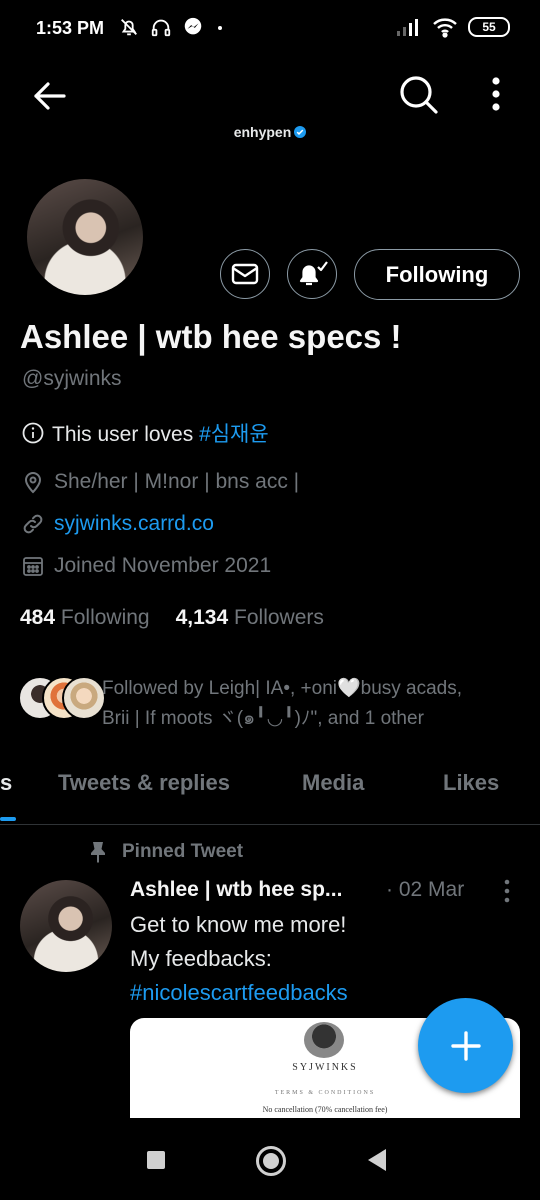 The height and width of the screenshot is (1200, 540). I want to click on followed-by-avatars, so click(62, 698).